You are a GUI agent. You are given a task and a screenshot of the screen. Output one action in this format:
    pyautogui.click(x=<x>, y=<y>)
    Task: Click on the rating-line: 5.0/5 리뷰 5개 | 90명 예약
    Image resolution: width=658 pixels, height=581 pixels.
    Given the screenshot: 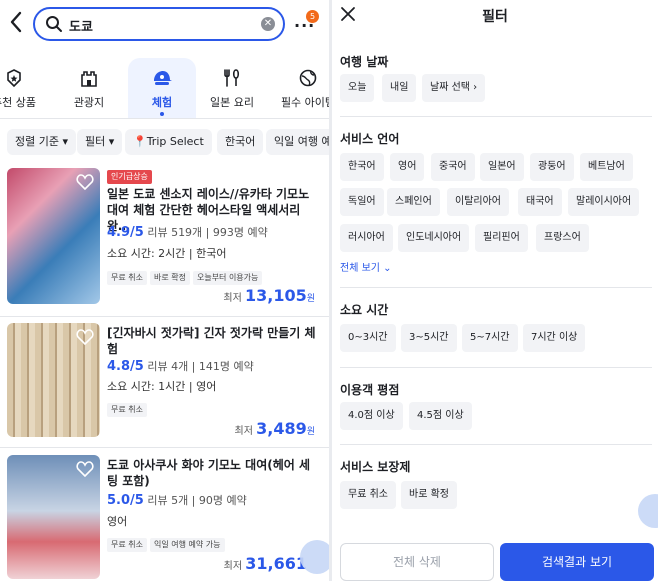 What is the action you would take?
    pyautogui.click(x=177, y=500)
    